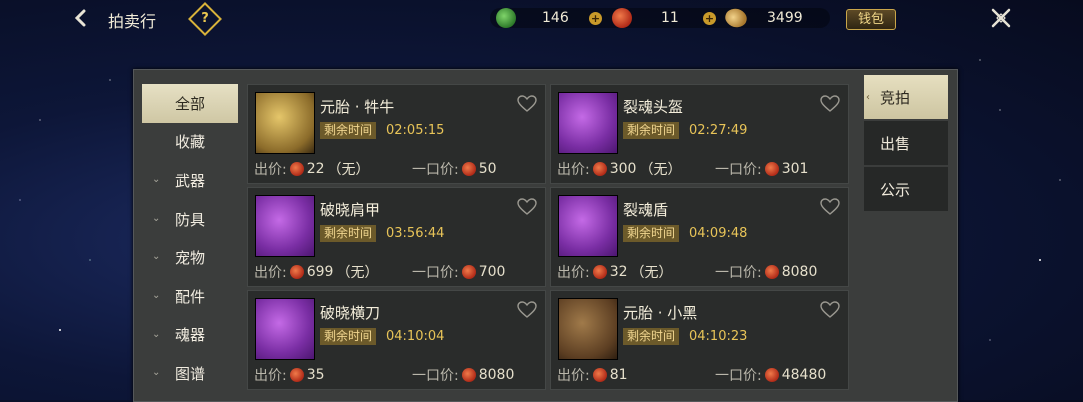  I want to click on add-jade-button: +, so click(595, 18).